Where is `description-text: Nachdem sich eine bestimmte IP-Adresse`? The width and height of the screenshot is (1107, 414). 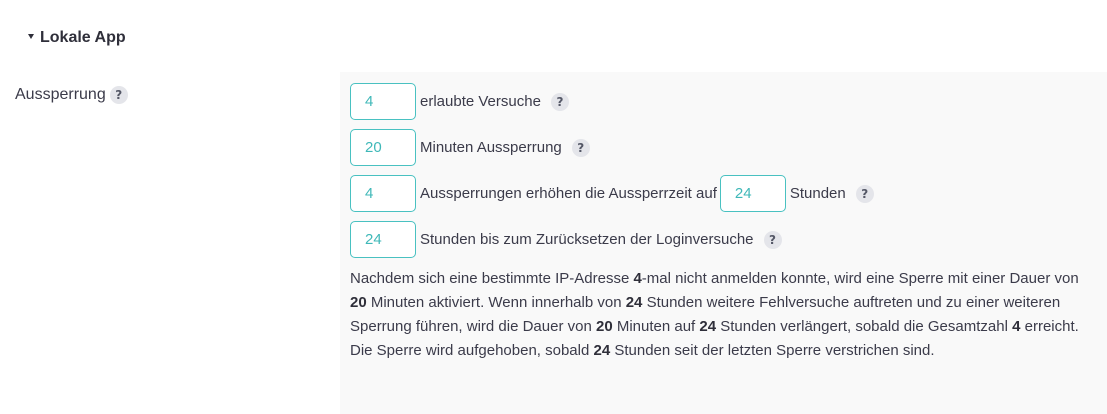
description-text: Nachdem sich eine bestimmte IP-Adresse is located at coordinates (492, 278).